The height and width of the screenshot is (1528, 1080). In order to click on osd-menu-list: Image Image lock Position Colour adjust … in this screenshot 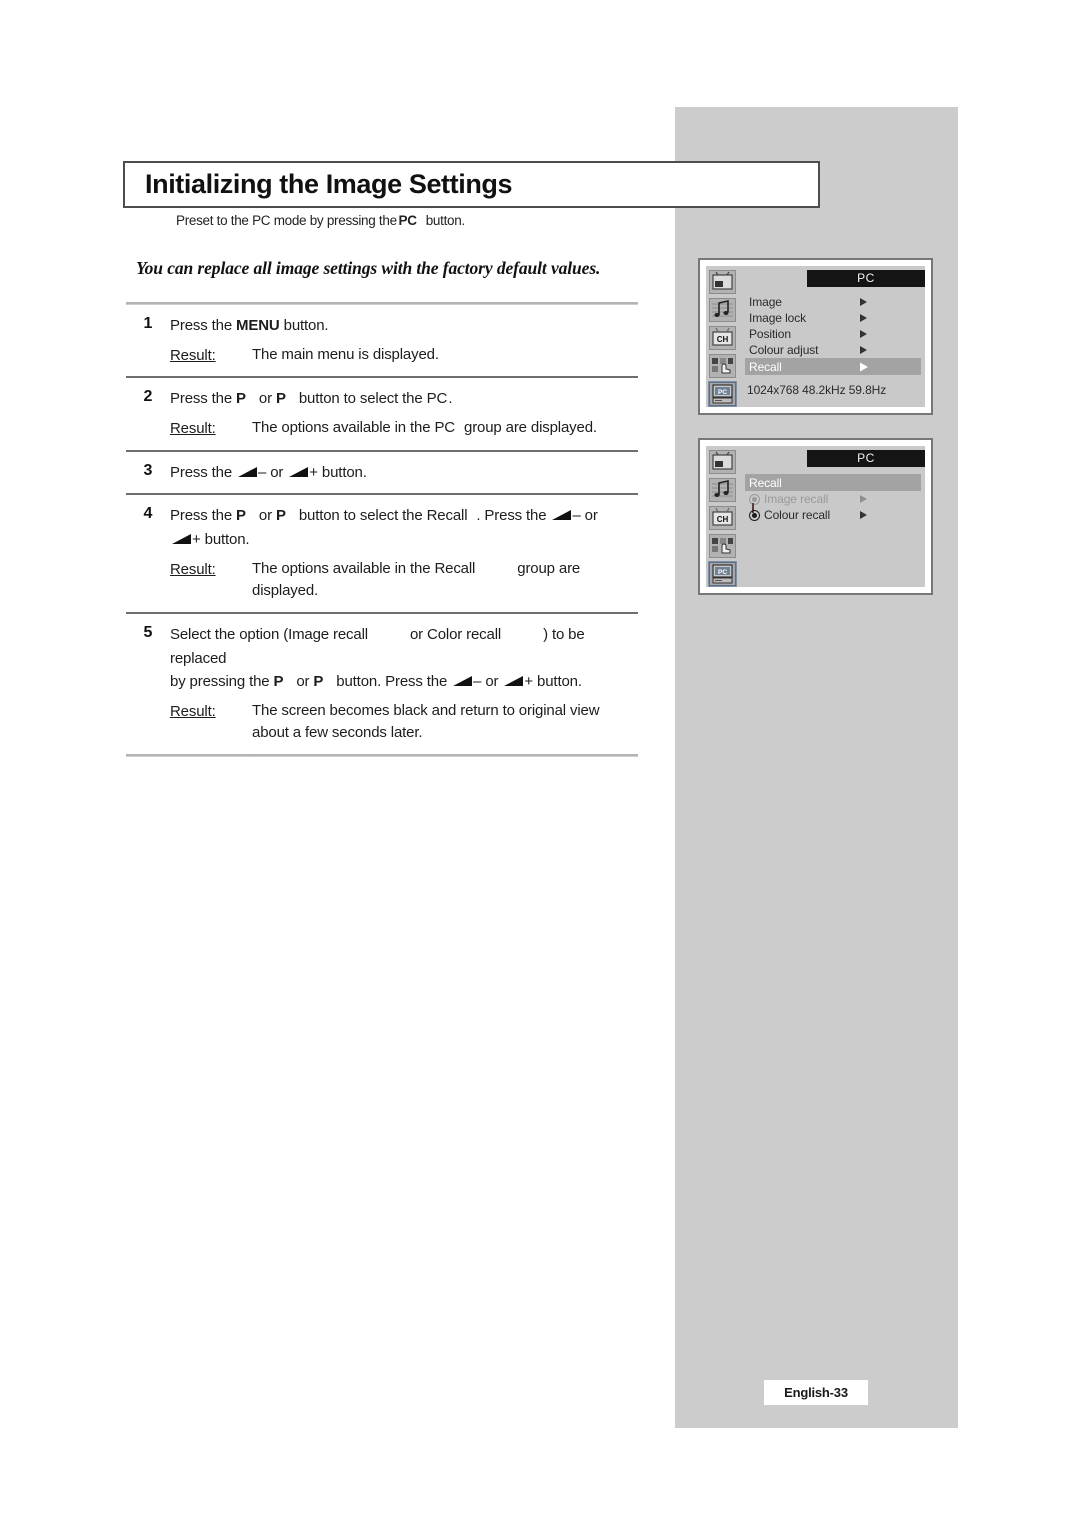, I will do `click(833, 334)`.